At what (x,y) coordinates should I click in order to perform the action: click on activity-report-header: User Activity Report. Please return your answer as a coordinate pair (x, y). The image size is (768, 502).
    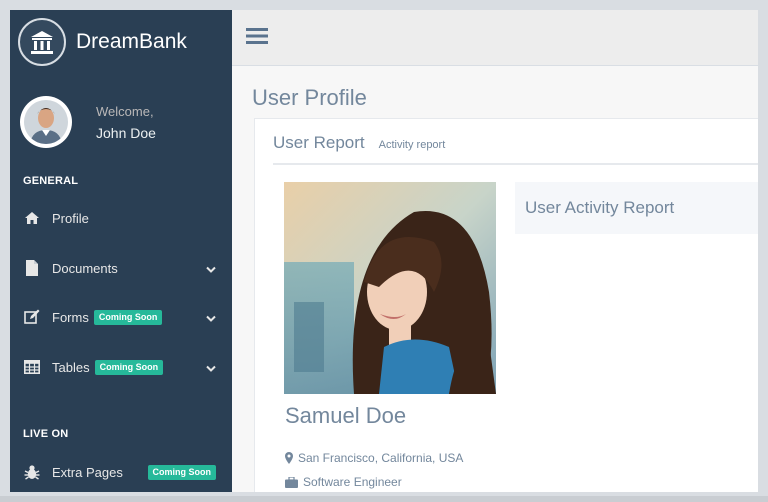
    Looking at the image, I should click on (636, 208).